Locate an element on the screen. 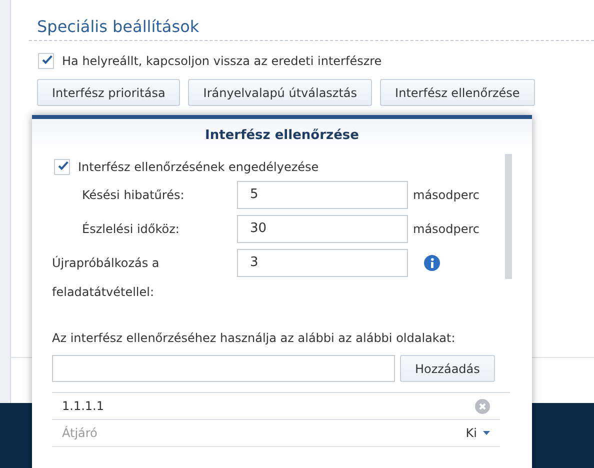 The height and width of the screenshot is (468, 594). row-label: Átjáró is located at coordinates (80, 433).